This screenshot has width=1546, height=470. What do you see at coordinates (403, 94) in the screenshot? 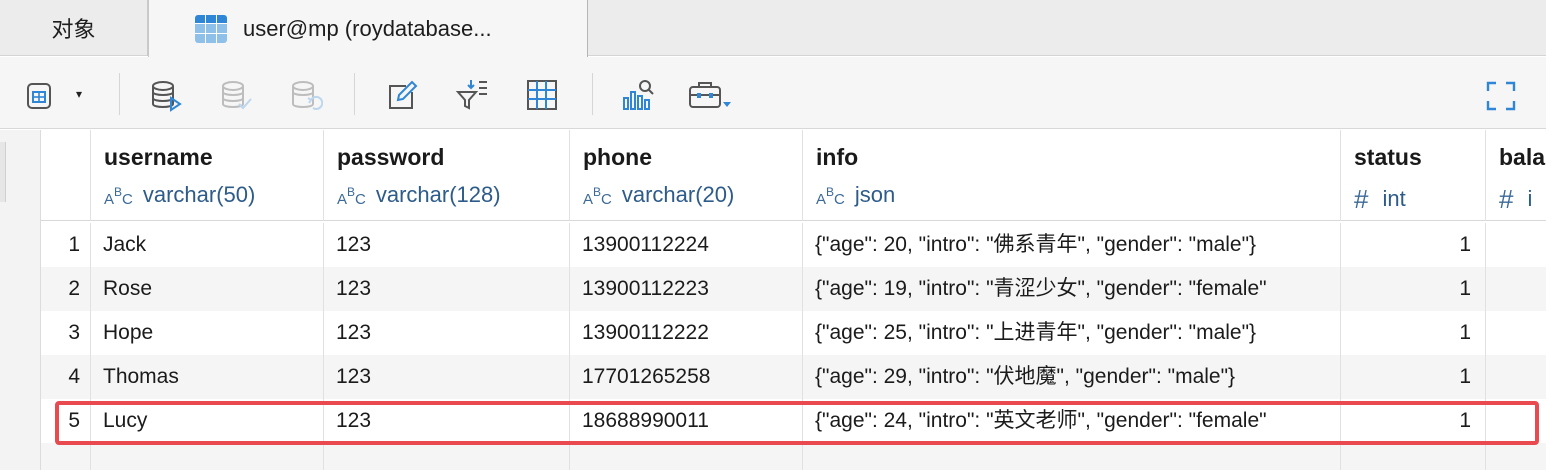
I see `edit-icon` at bounding box center [403, 94].